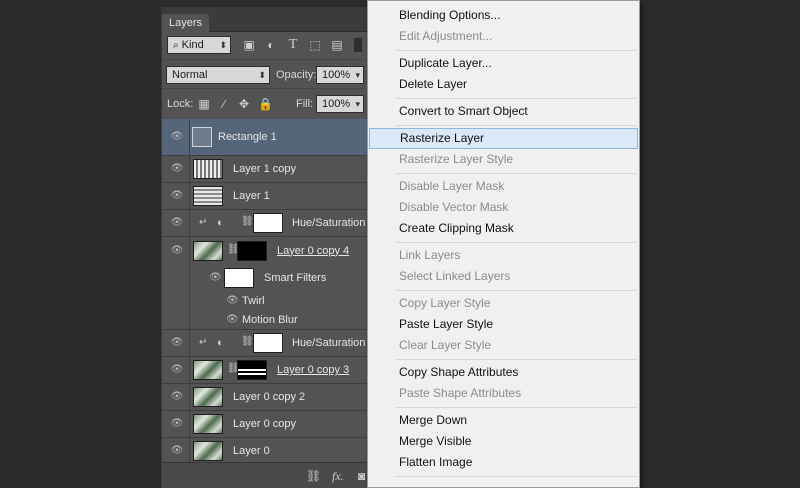  I want to click on menu-item-select-linked-layers: Select Linked Layers, so click(503, 276).